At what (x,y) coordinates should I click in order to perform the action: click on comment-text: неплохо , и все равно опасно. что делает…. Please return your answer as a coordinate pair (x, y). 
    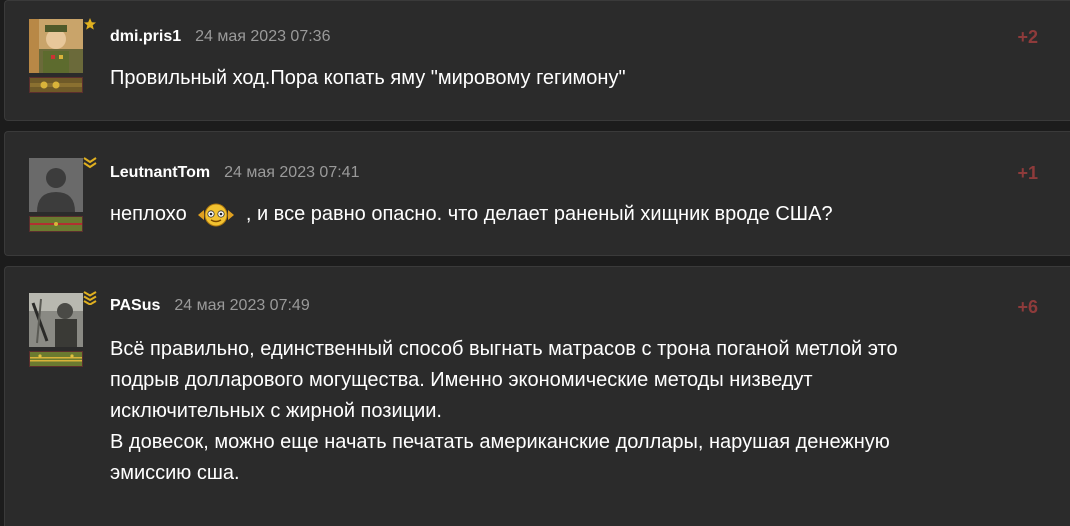
    Looking at the image, I should click on (560, 214).